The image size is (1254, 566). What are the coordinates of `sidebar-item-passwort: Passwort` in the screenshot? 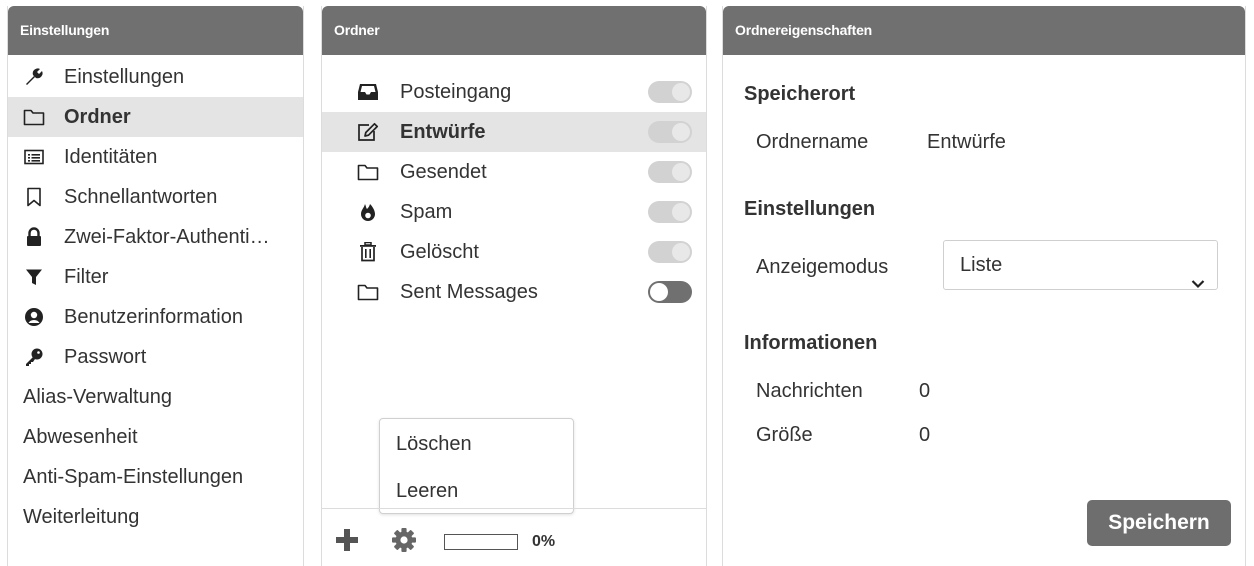 It's located at (155, 357).